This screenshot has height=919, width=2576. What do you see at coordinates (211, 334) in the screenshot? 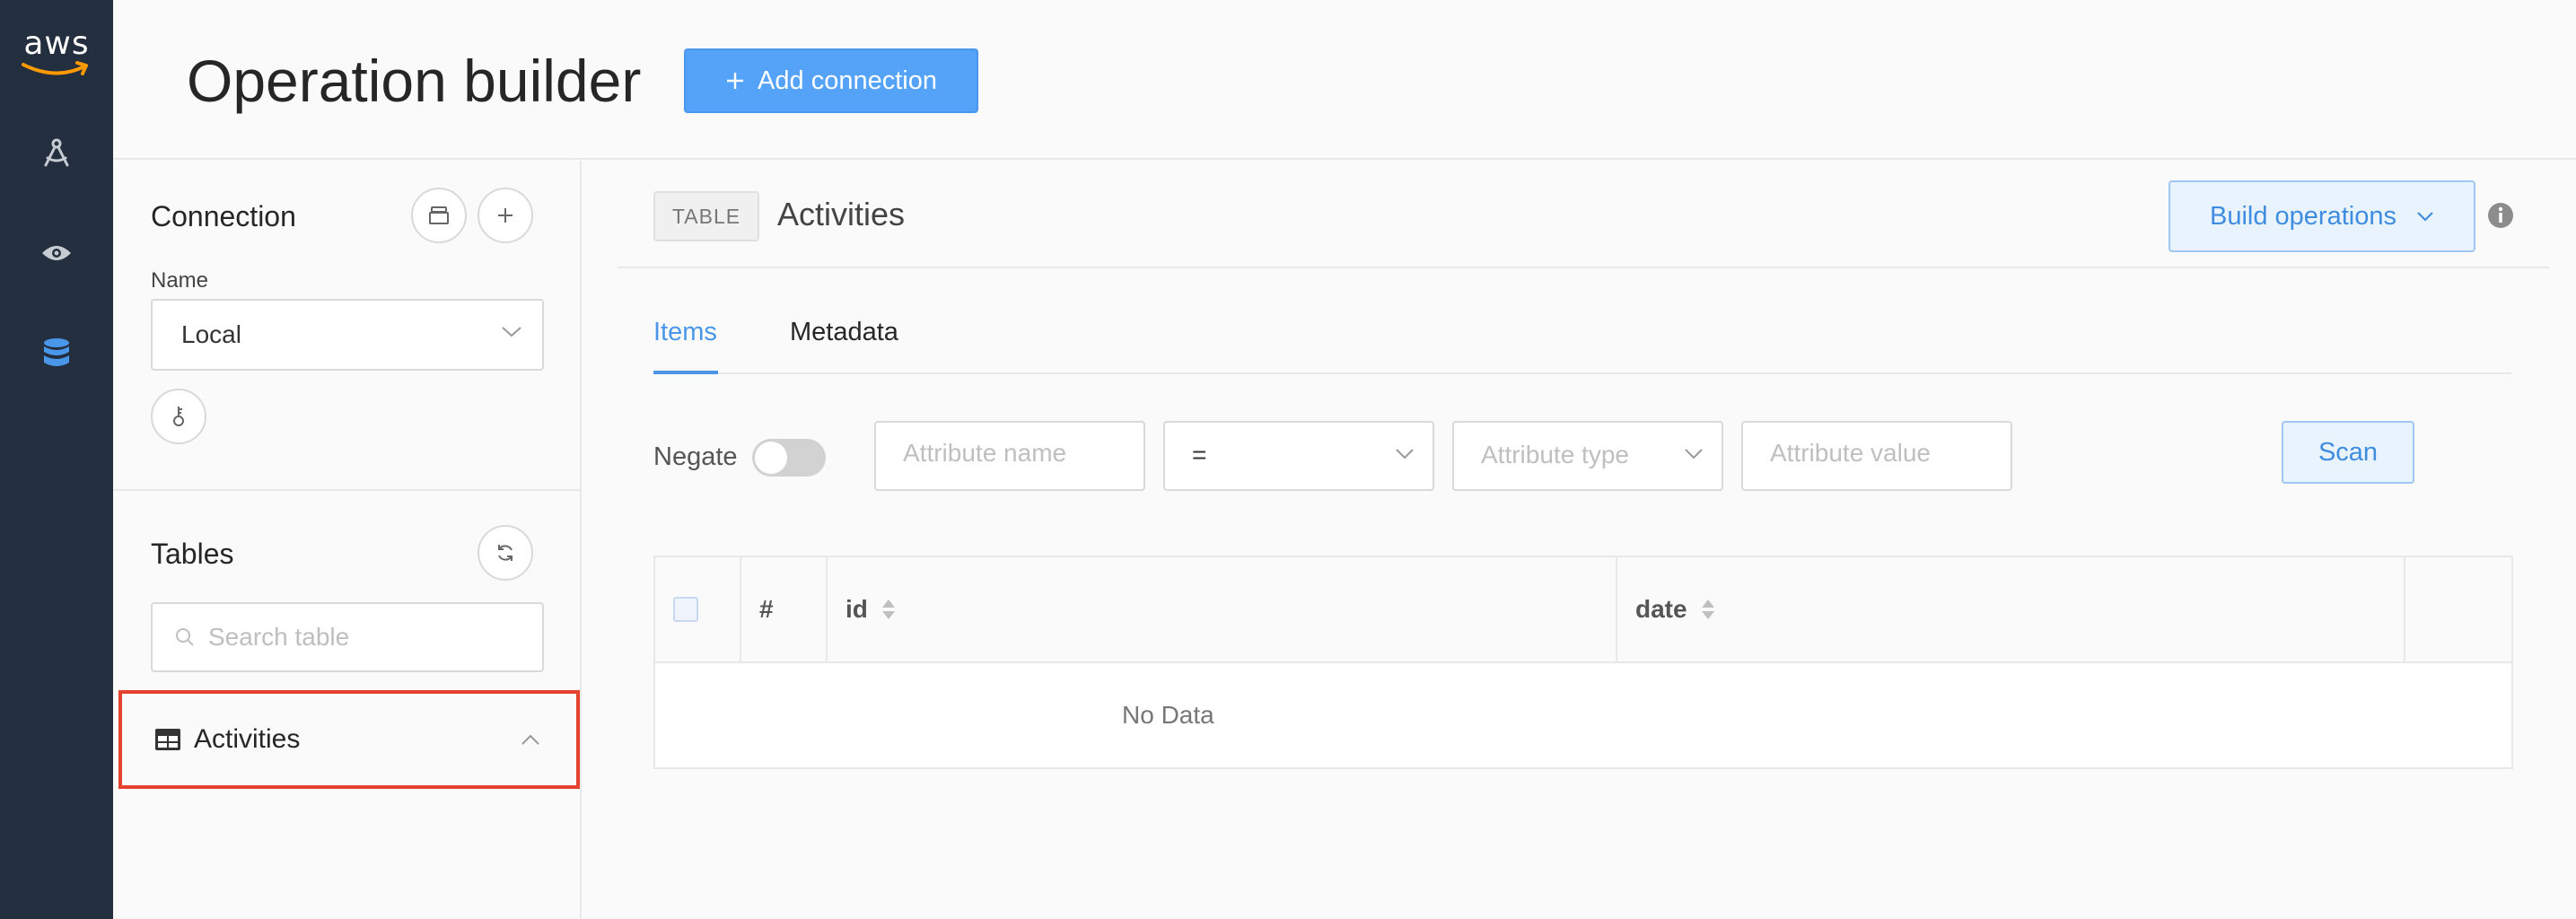
I see `connection-selected-value: Local` at bounding box center [211, 334].